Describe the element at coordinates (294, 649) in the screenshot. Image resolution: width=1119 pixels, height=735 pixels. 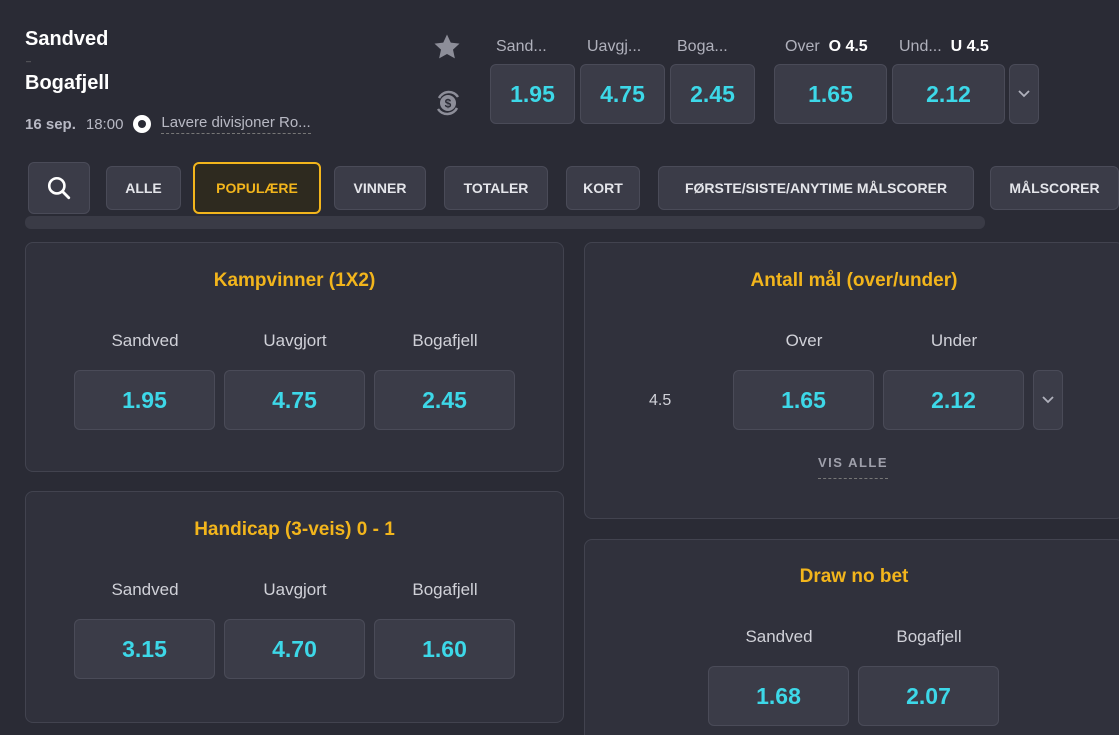
I see `odd-button: 4.70` at that location.